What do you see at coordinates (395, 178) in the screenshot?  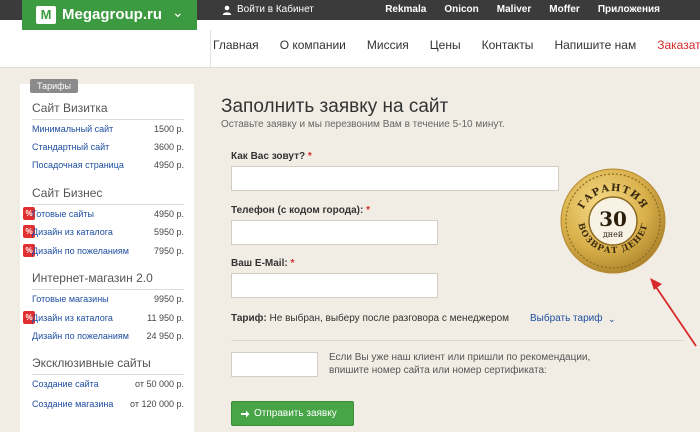 I see `name-input` at bounding box center [395, 178].